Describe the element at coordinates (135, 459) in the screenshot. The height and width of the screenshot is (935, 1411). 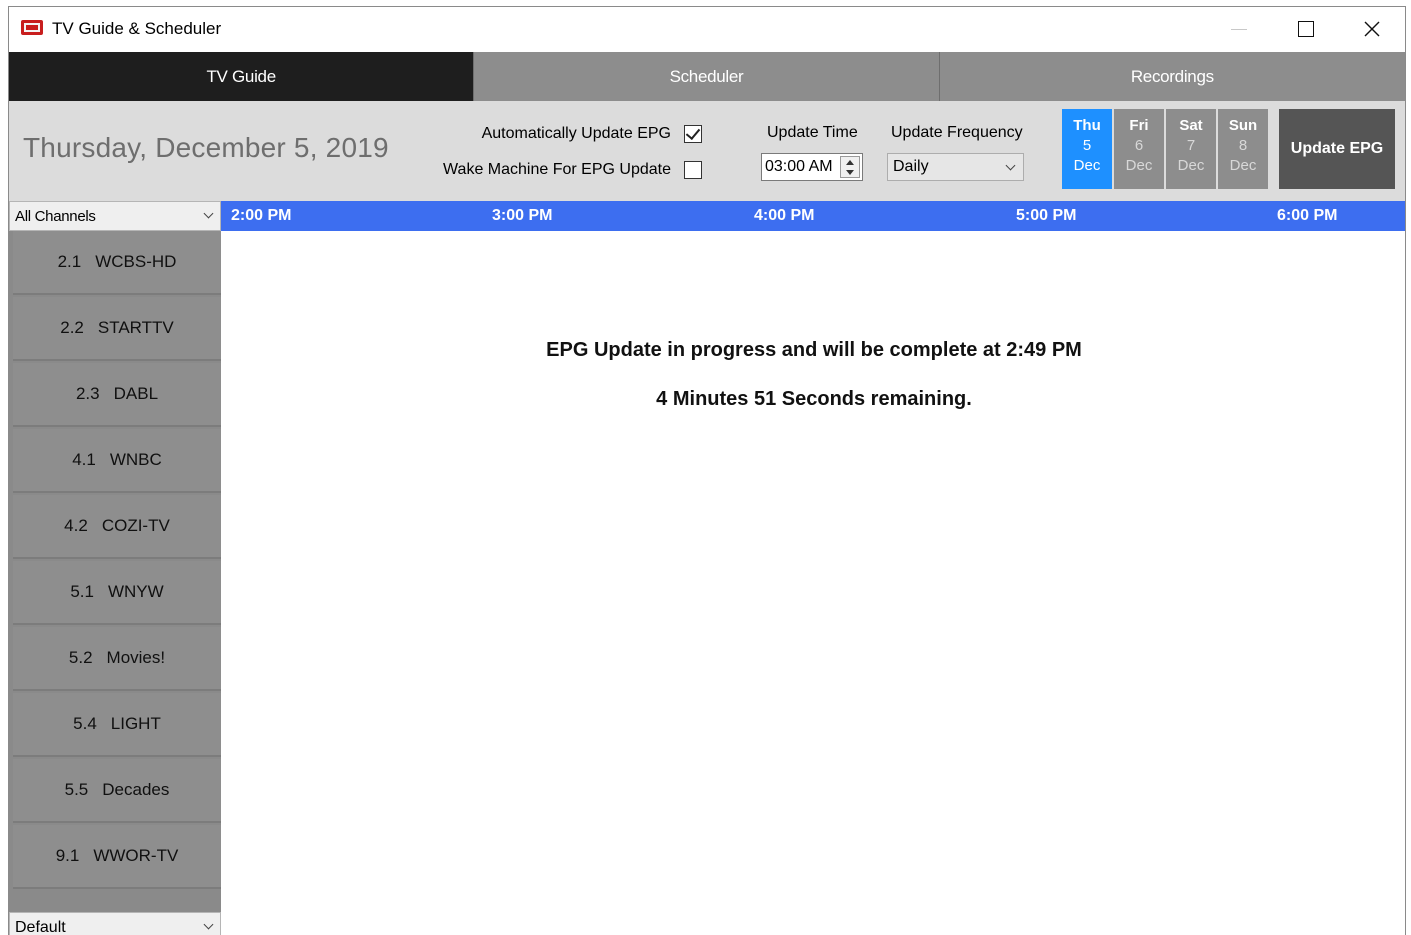
I see `channel-name: WNBC` at that location.